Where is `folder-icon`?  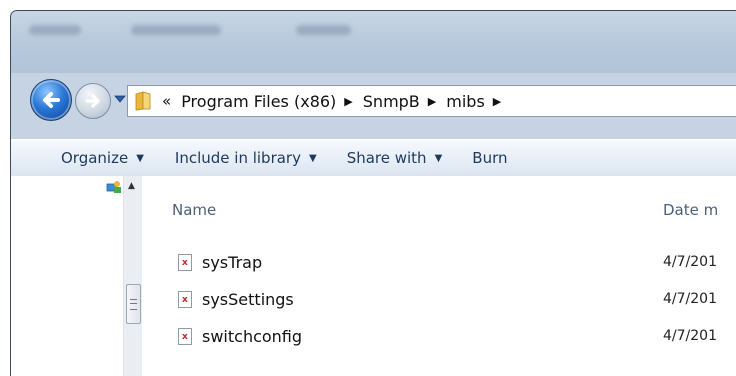 folder-icon is located at coordinates (143, 101).